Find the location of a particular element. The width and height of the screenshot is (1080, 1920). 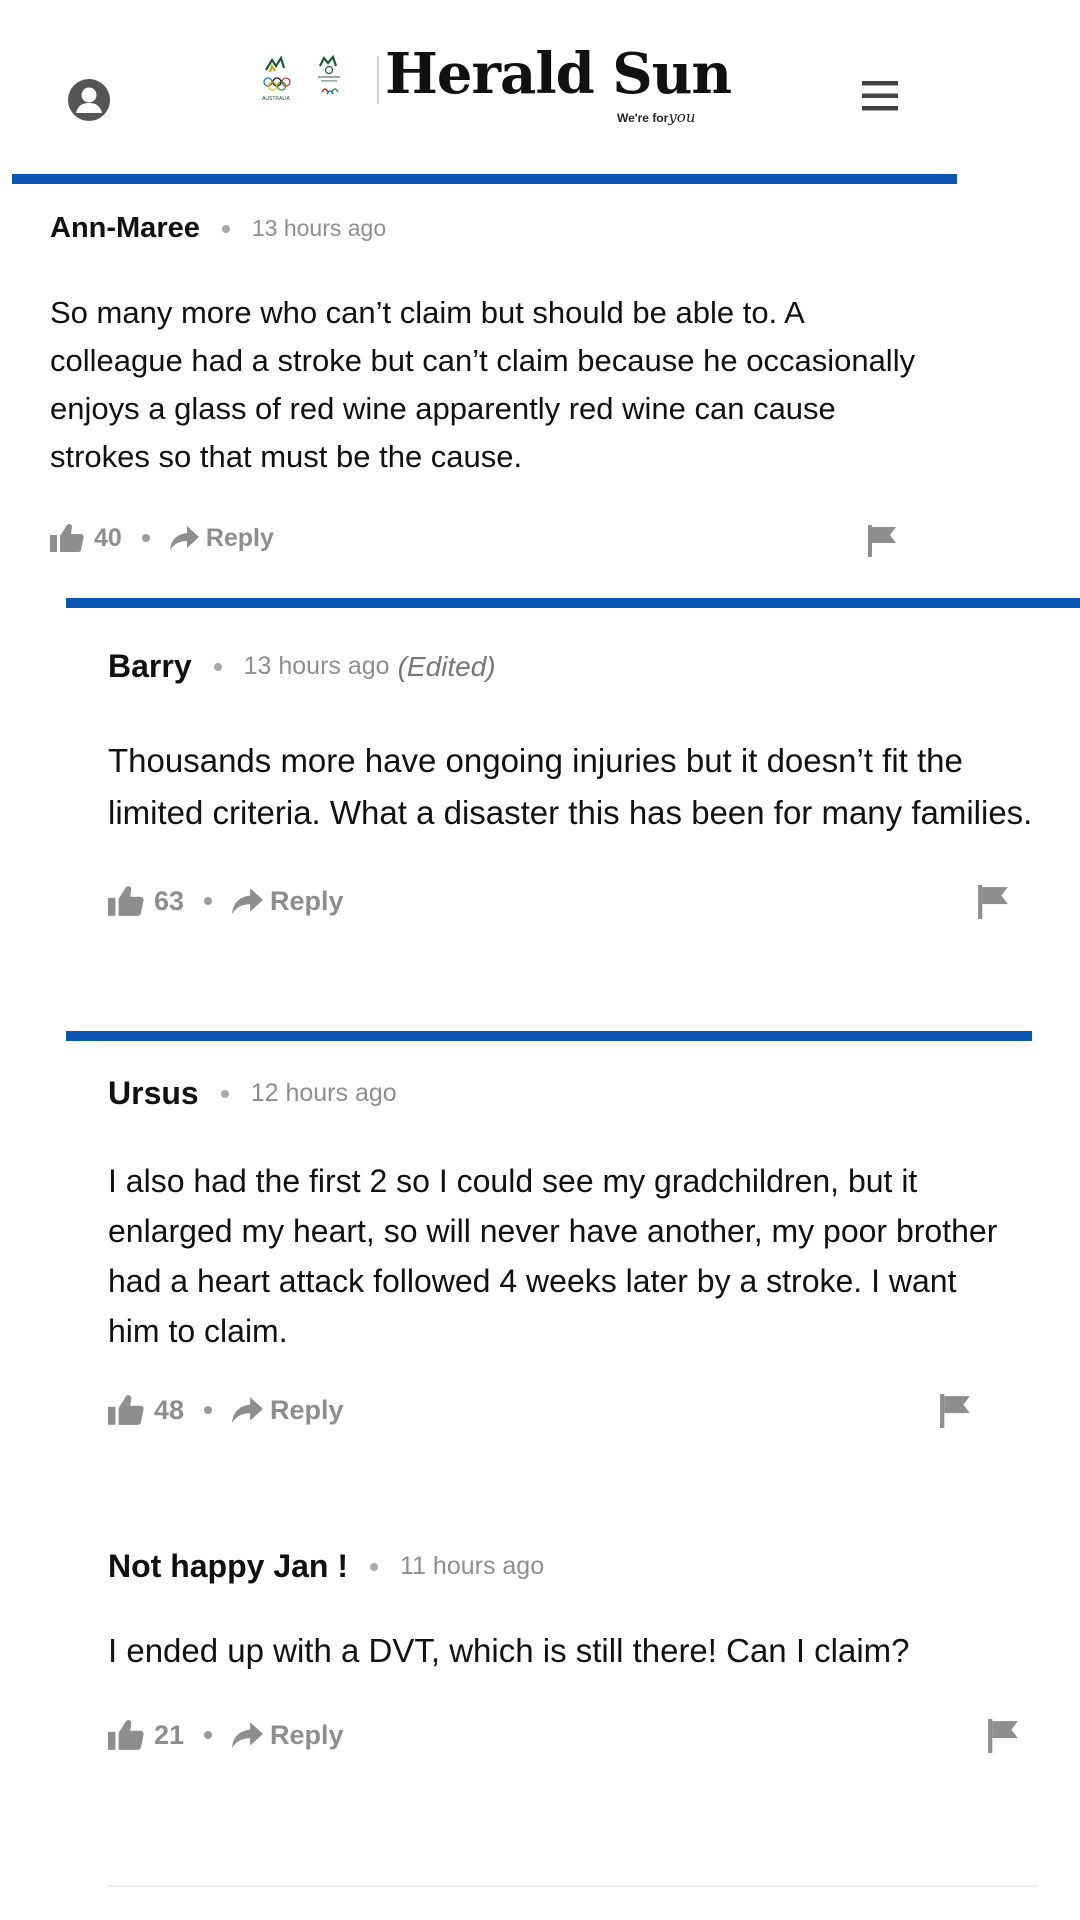

like-count: 40 is located at coordinates (108, 537).